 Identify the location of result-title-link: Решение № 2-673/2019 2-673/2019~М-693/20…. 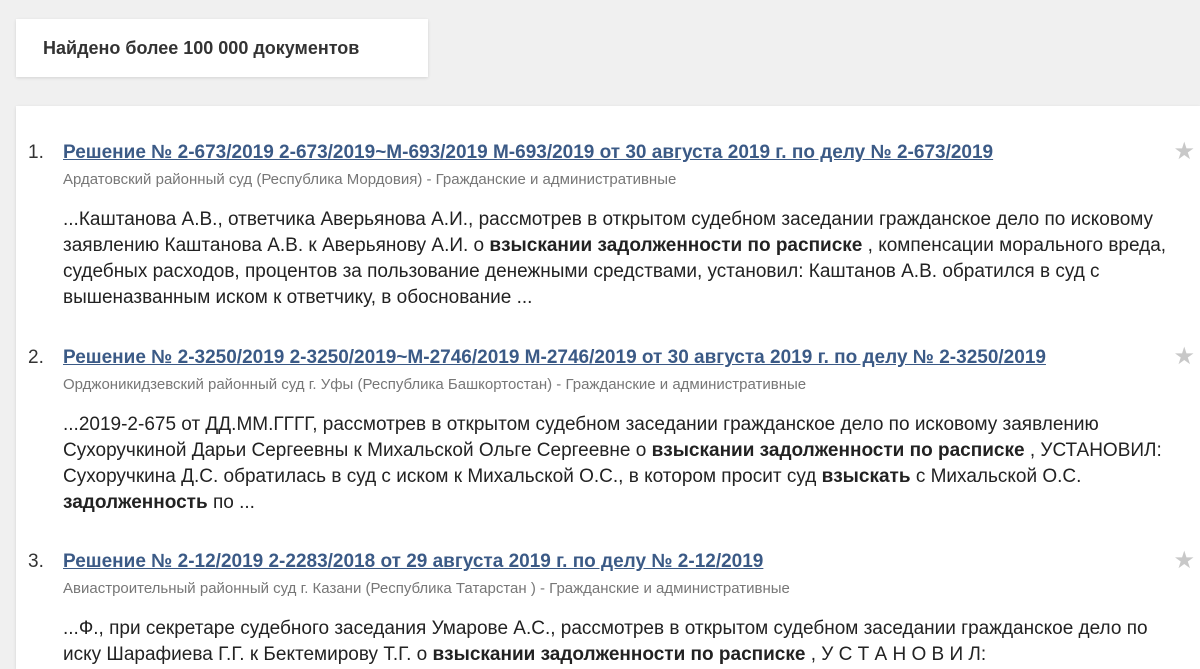
(528, 153).